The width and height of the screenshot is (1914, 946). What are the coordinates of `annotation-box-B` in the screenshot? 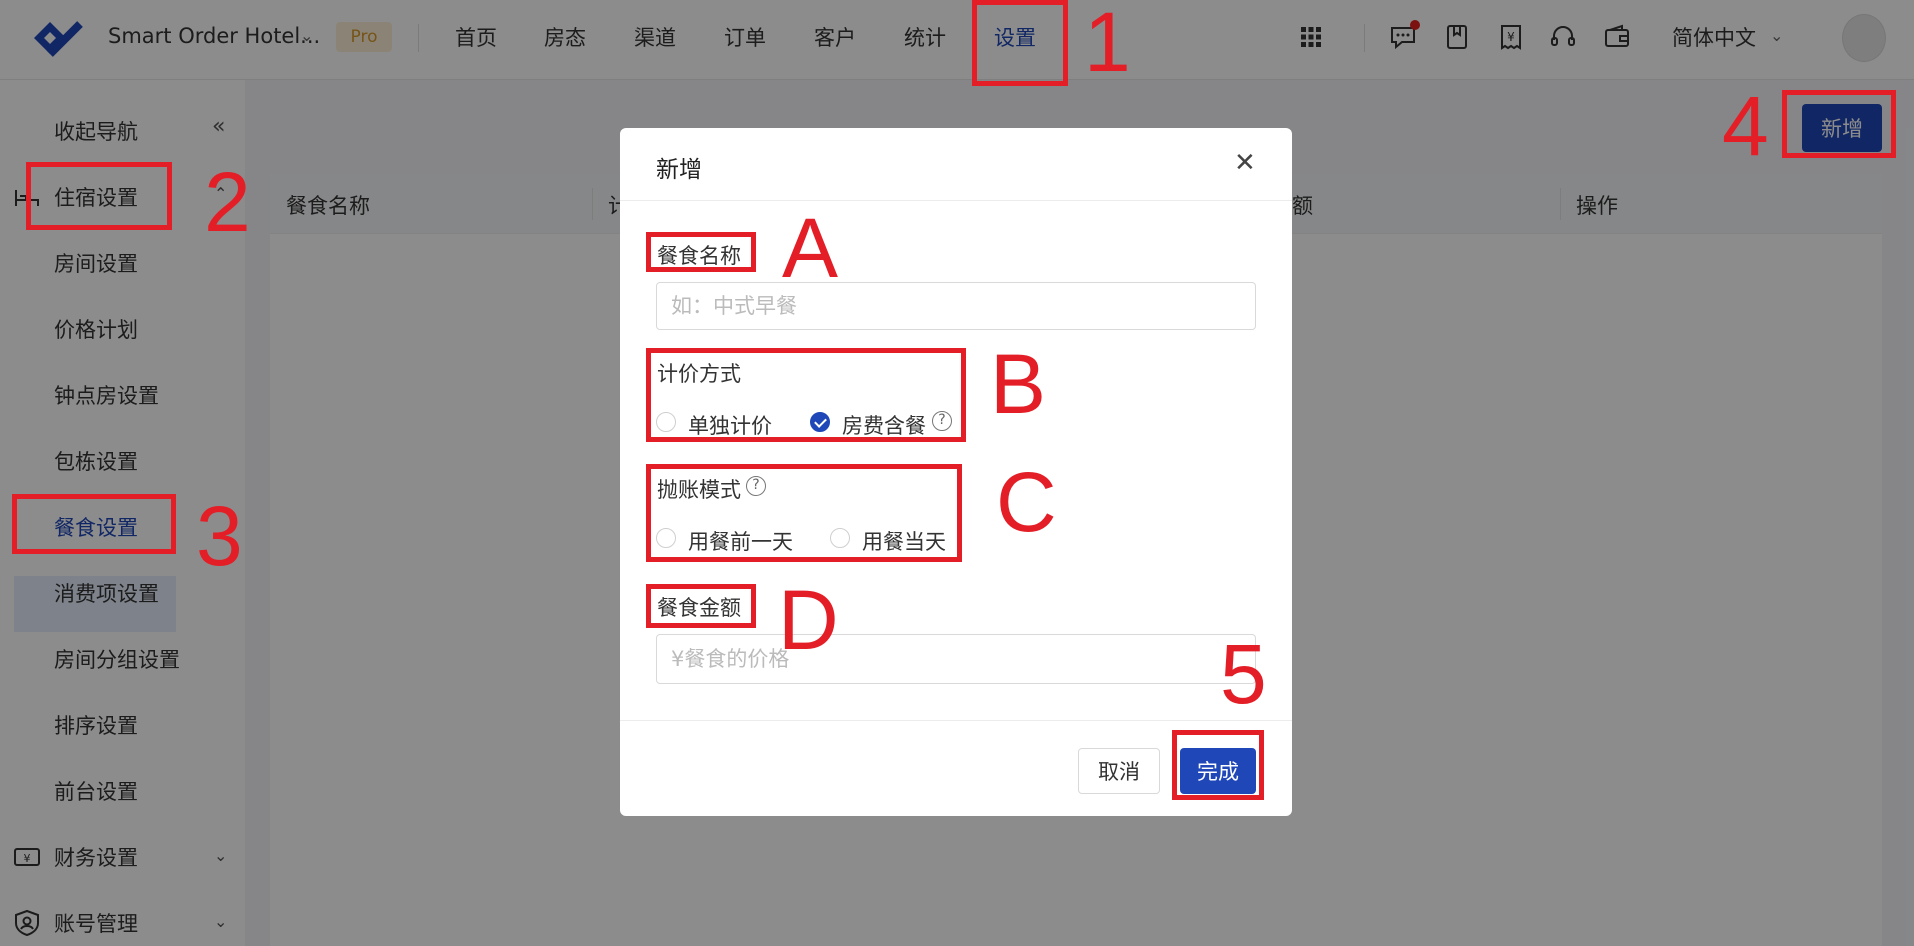 It's located at (806, 395).